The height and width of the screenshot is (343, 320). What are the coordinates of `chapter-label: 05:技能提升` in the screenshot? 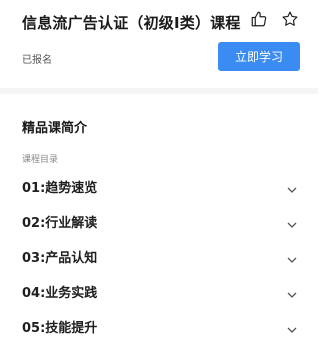 It's located at (60, 328).